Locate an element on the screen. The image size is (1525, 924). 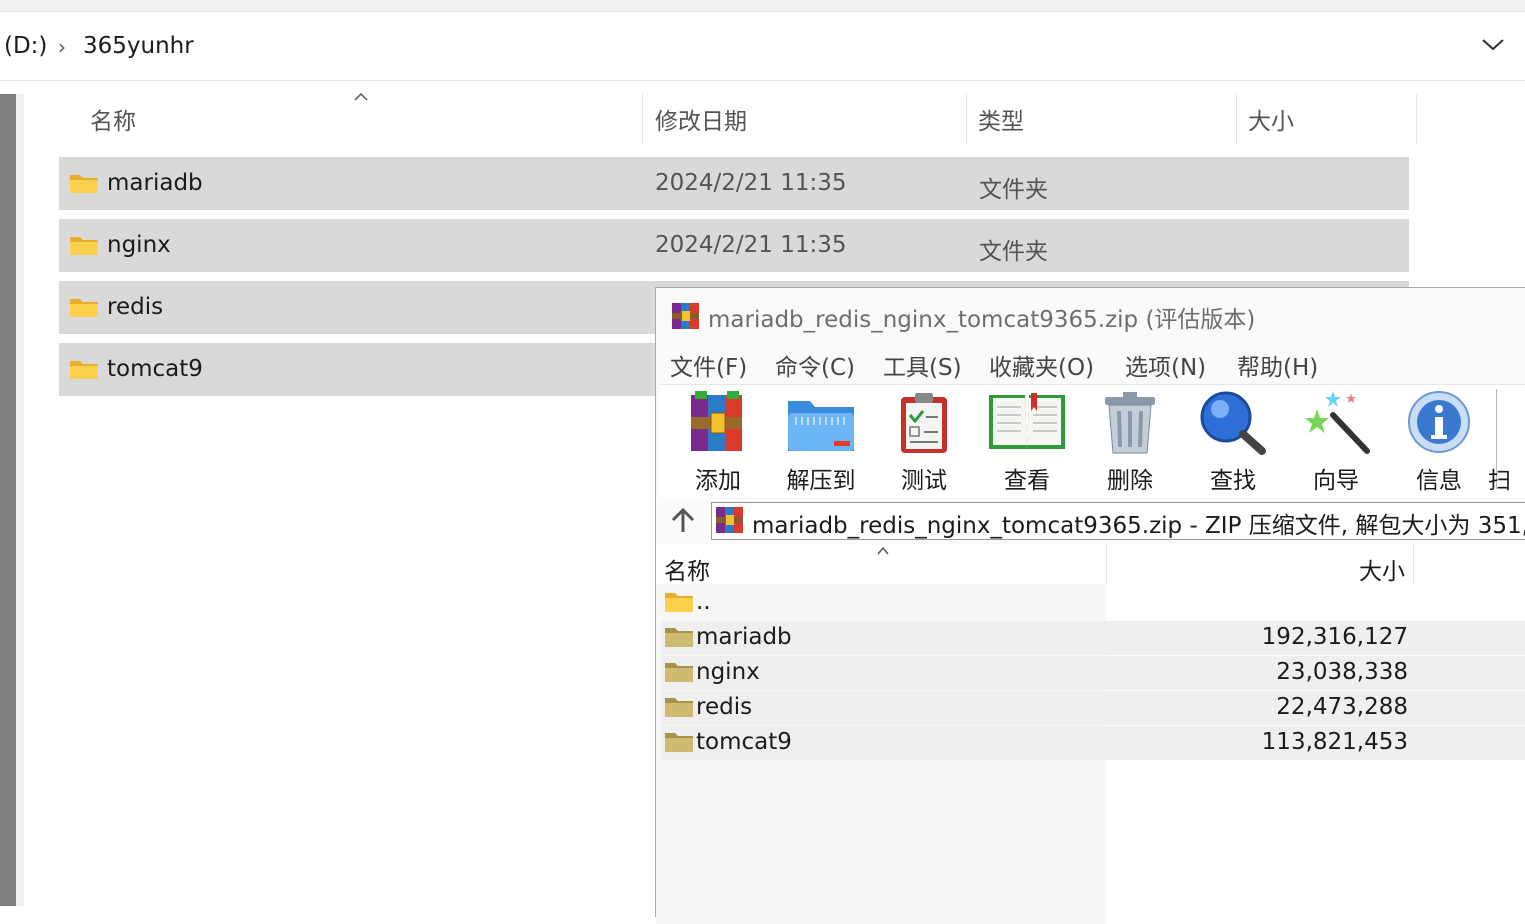
archive-row-redis: redis 22,473,288 is located at coordinates (1093, 708).